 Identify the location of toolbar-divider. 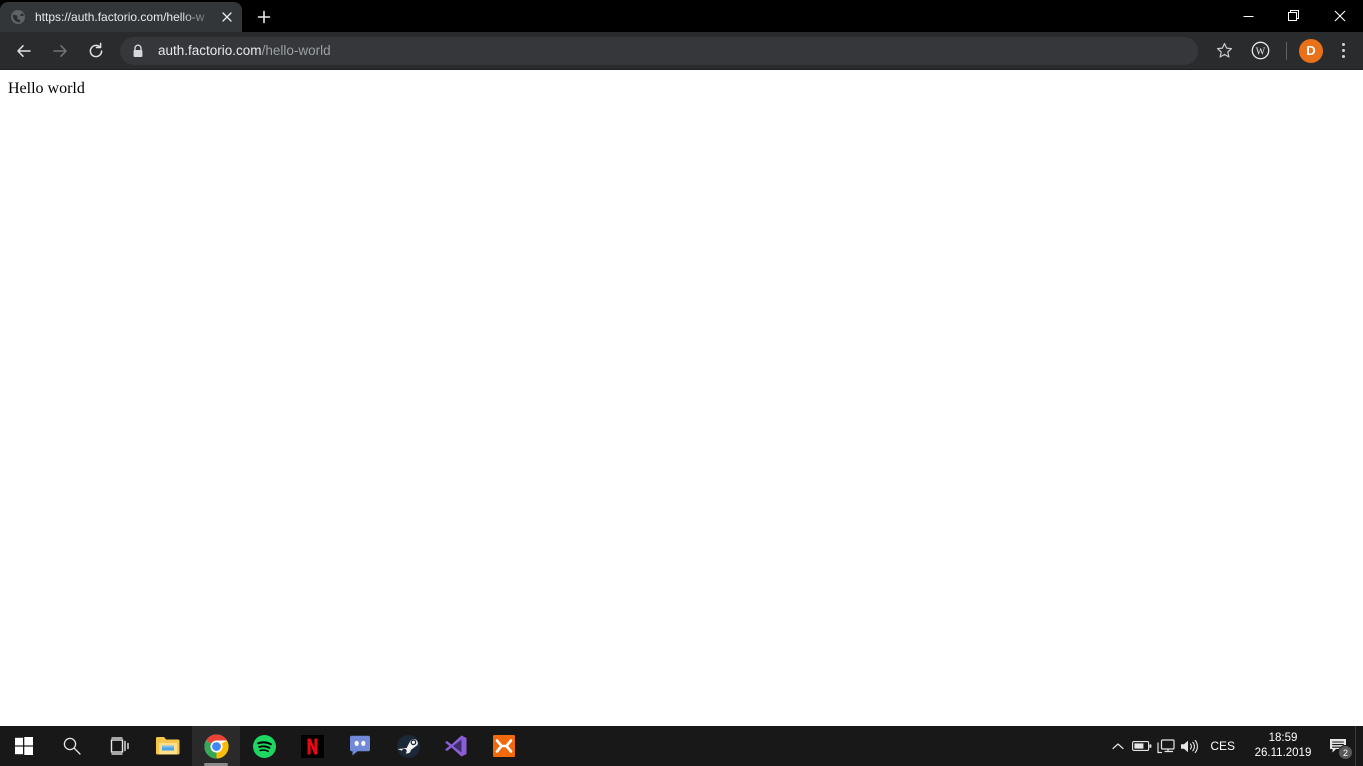
(1286, 50).